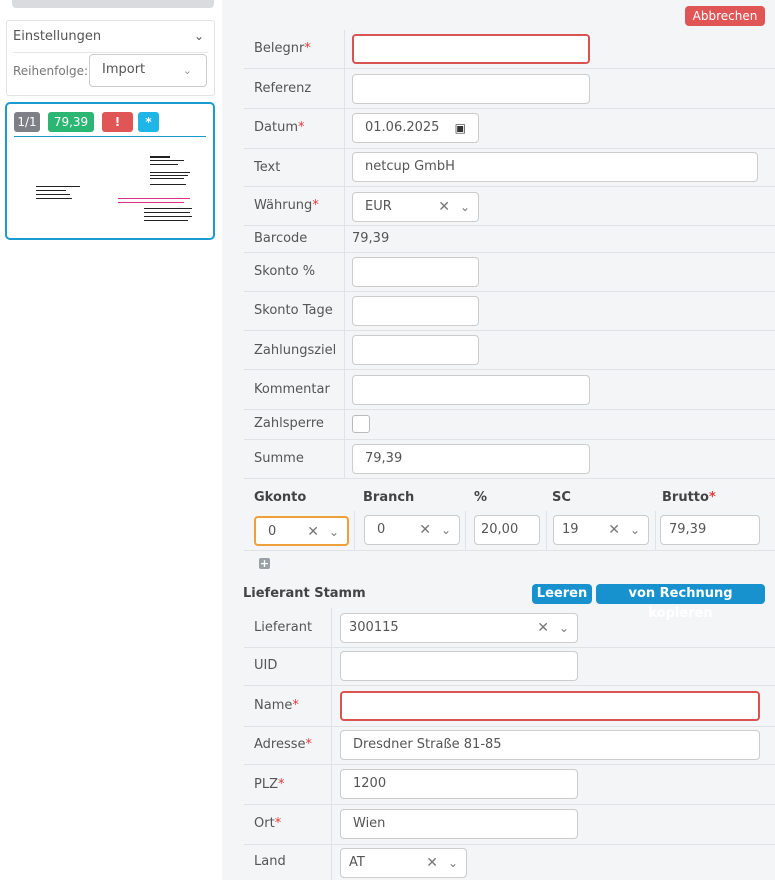  Describe the element at coordinates (403, 863) in the screenshot. I see `land-select: AT ✕ ⌄` at that location.